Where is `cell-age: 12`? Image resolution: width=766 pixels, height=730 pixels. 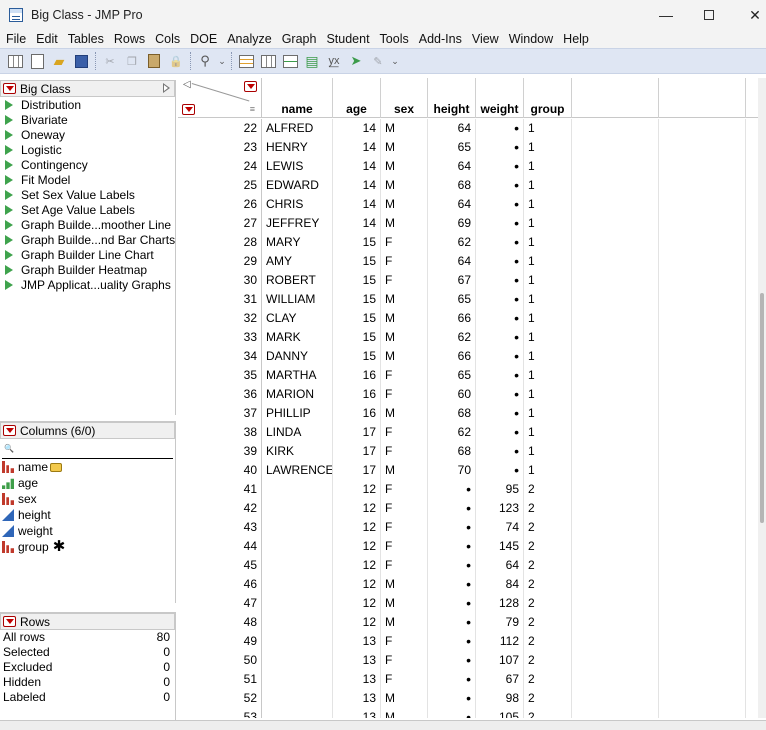 cell-age: 12 is located at coordinates (357, 565).